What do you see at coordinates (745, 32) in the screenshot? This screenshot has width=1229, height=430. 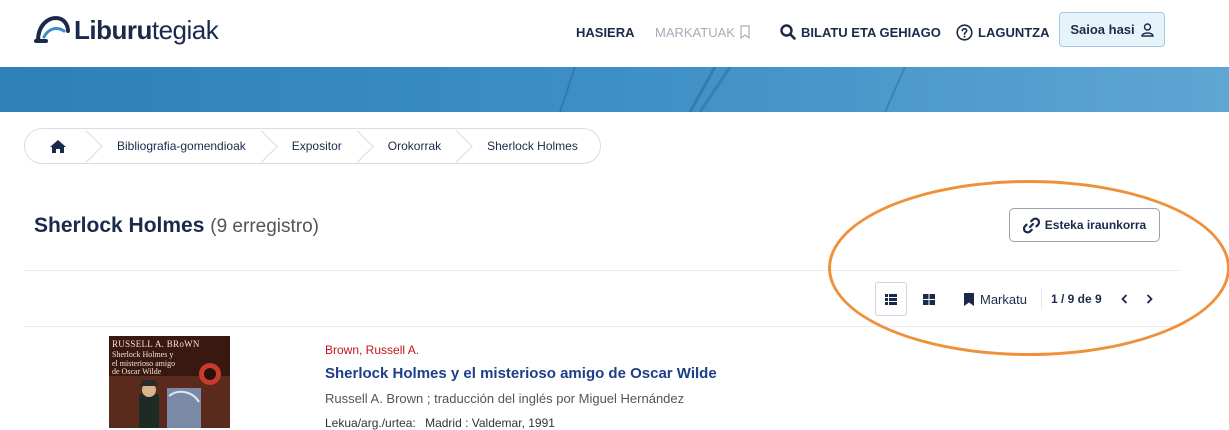 I see `bookmark-outline-icon` at bounding box center [745, 32].